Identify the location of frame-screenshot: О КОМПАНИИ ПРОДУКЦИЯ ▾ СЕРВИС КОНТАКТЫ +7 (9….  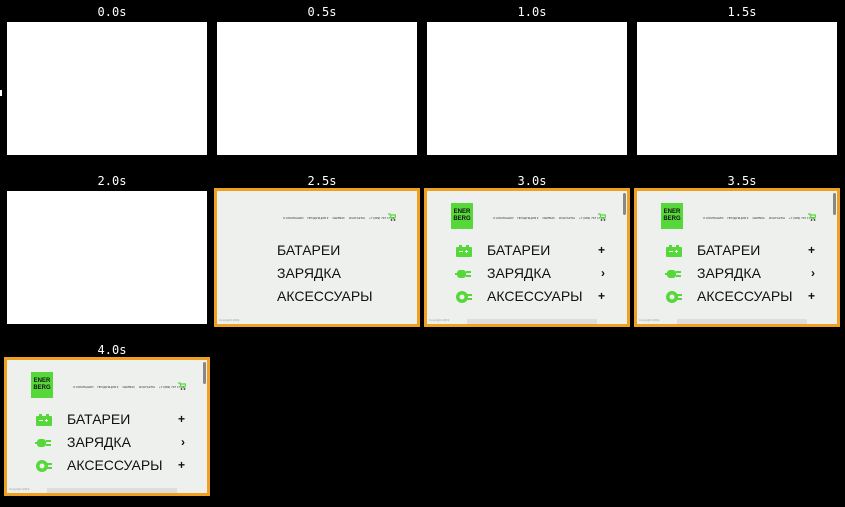
(317, 257).